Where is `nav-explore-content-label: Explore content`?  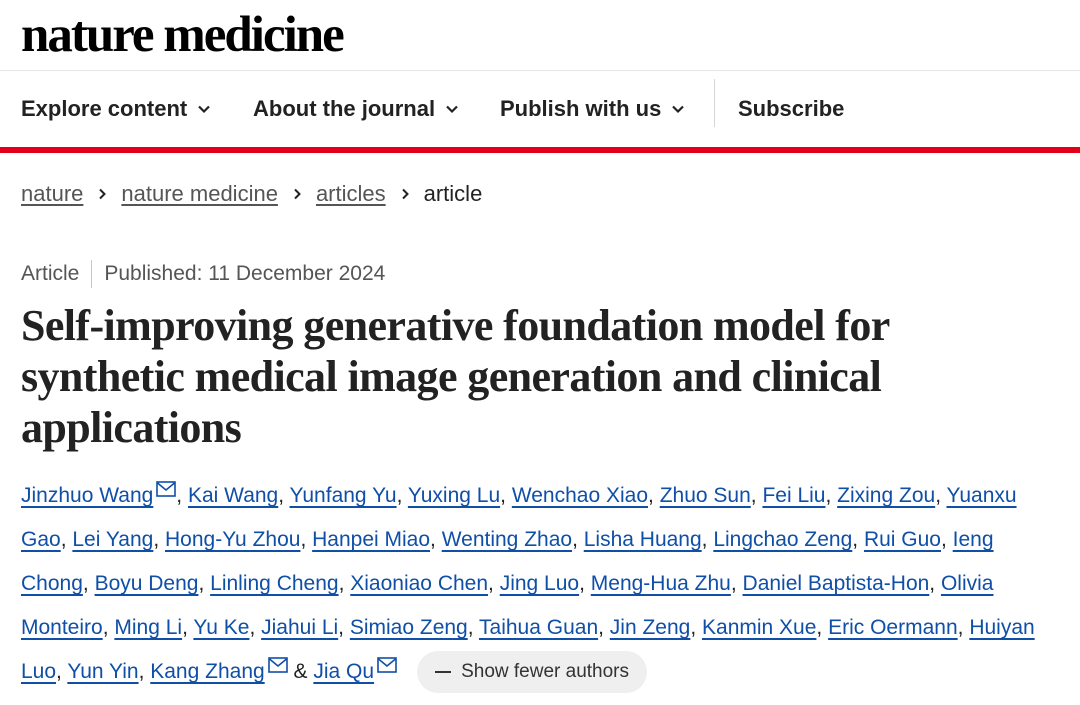 nav-explore-content-label: Explore content is located at coordinates (104, 108).